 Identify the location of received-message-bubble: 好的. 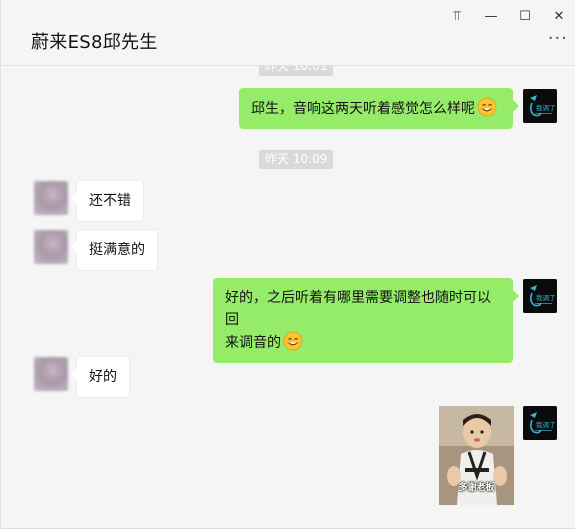
(100, 377).